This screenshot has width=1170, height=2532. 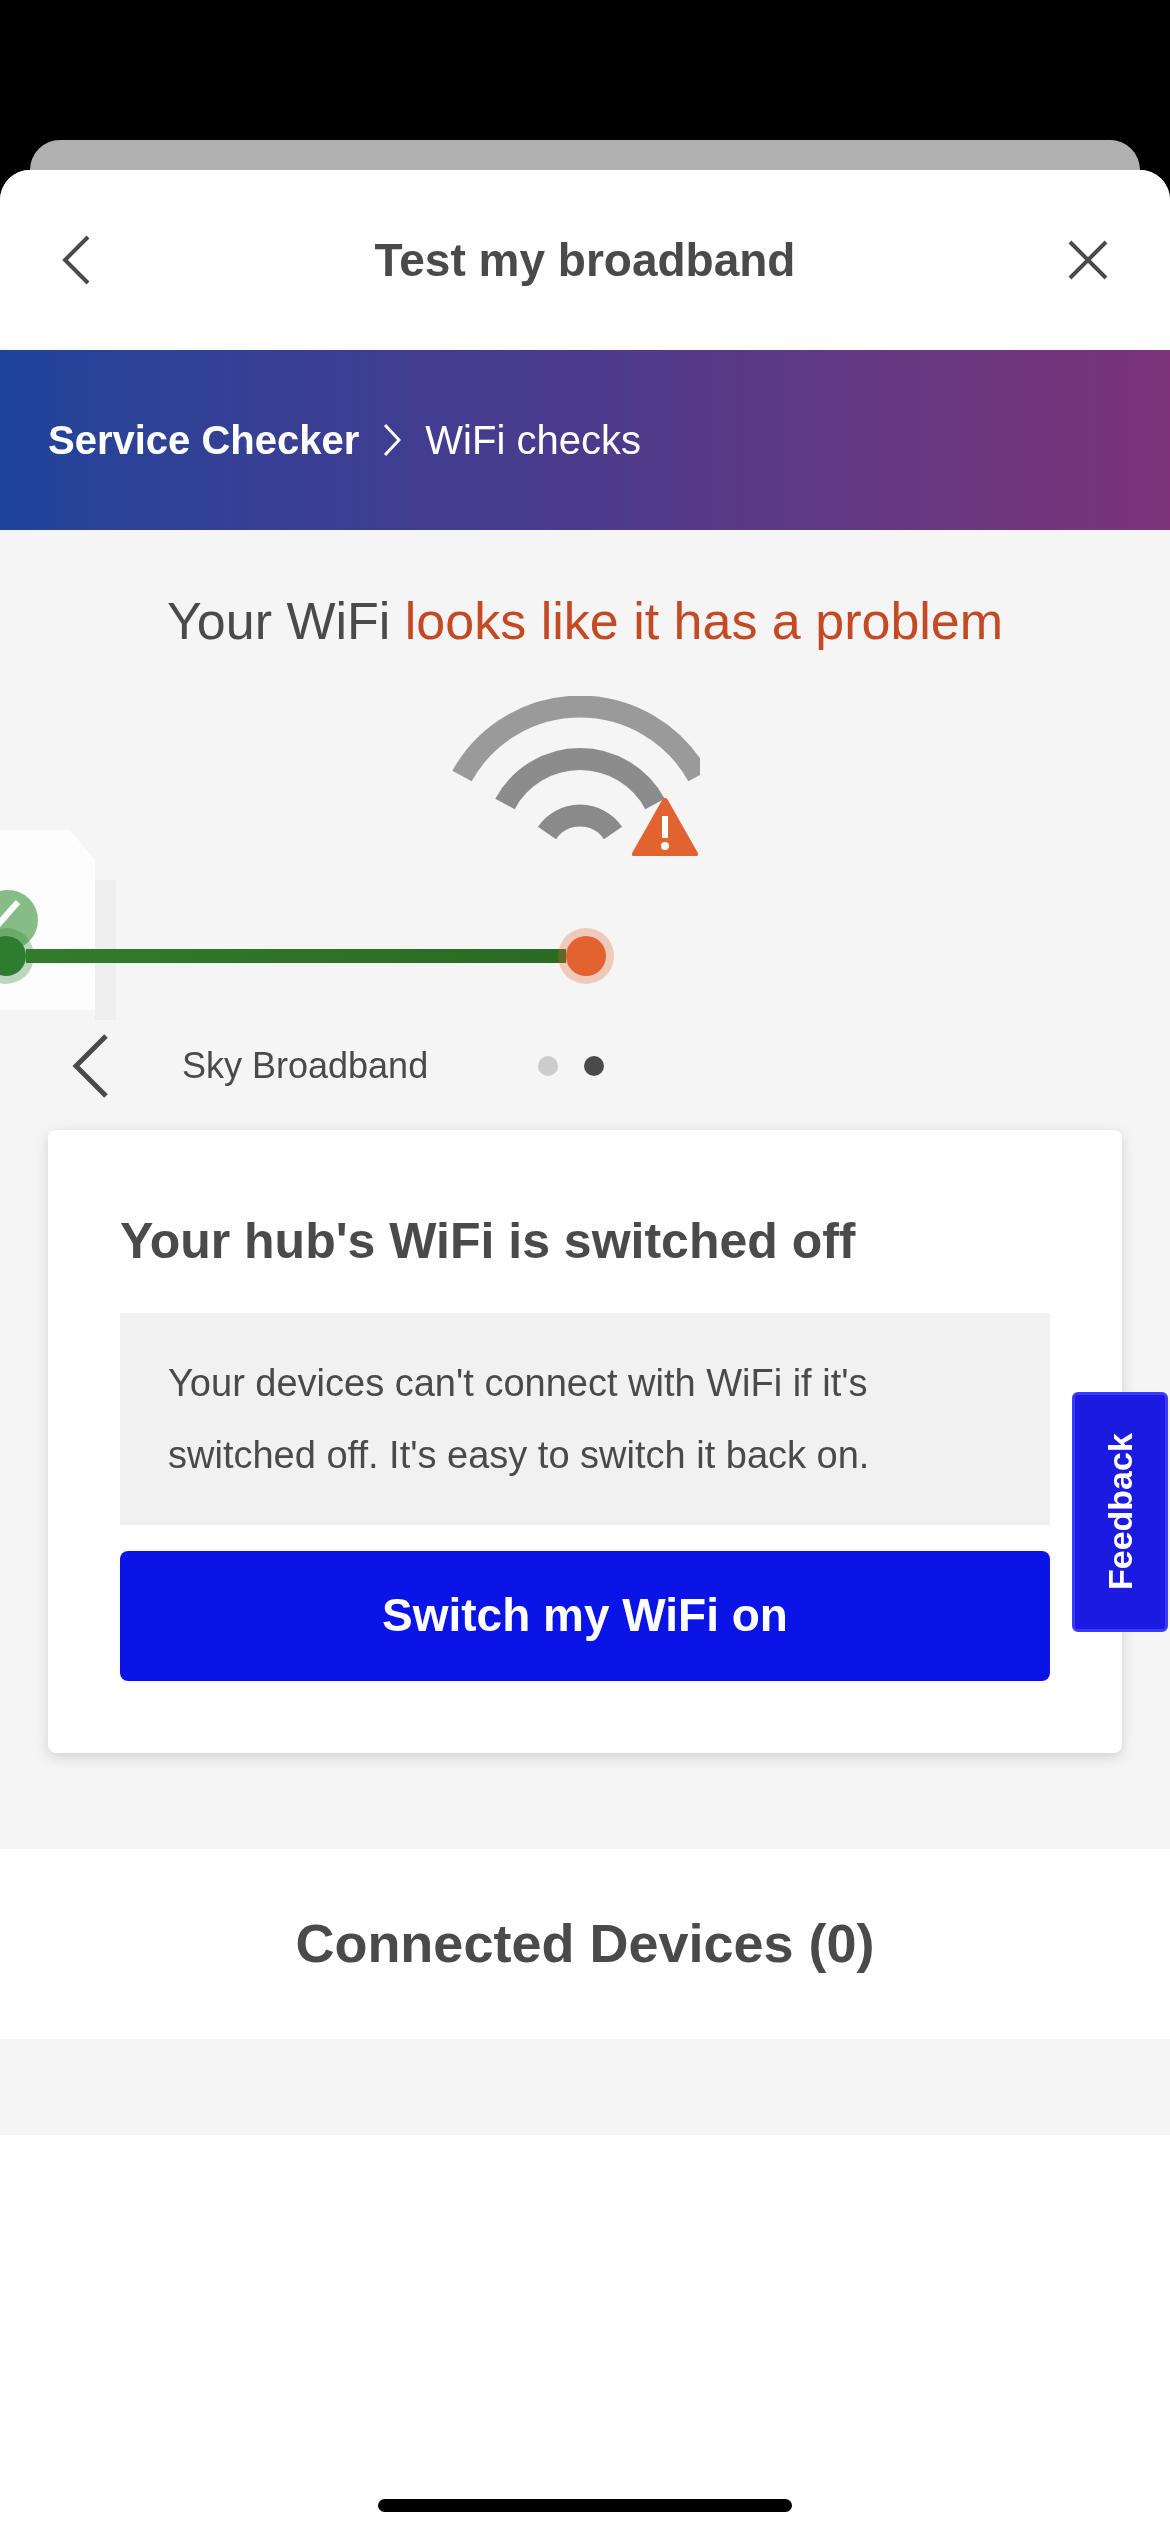 What do you see at coordinates (305, 1066) in the screenshot?
I see `network-name: Sky Broadband` at bounding box center [305, 1066].